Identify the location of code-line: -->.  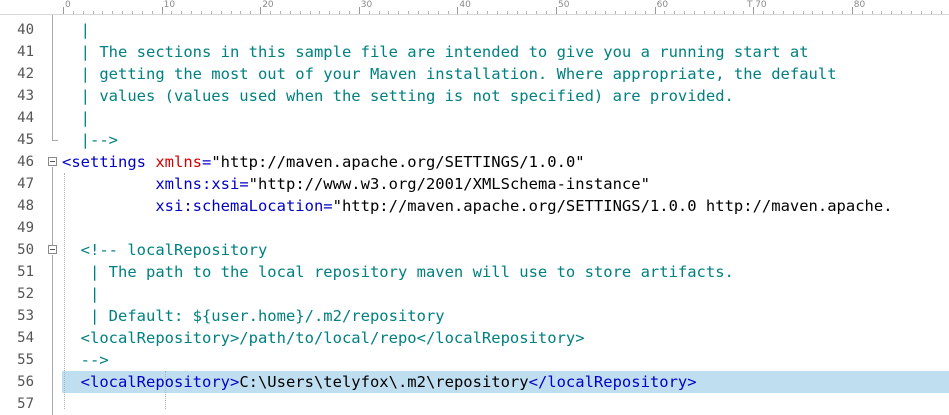
(505, 360).